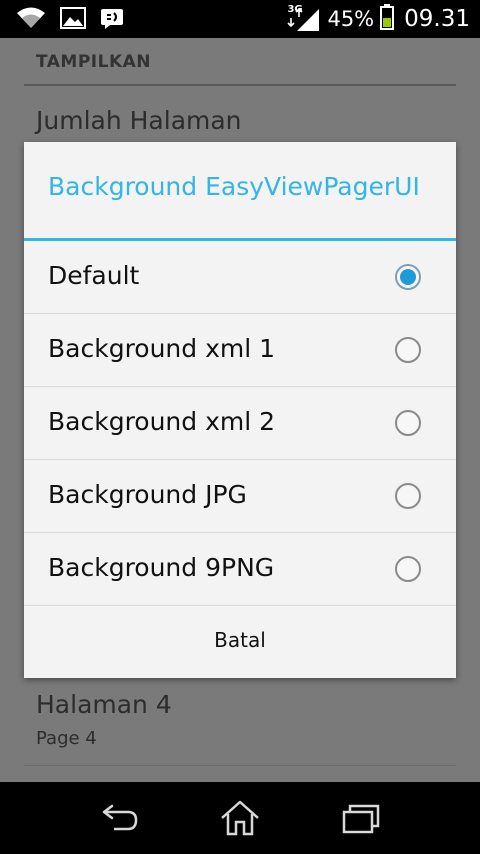 The image size is (480, 854). What do you see at coordinates (73, 20) in the screenshot?
I see `image-notification-icon` at bounding box center [73, 20].